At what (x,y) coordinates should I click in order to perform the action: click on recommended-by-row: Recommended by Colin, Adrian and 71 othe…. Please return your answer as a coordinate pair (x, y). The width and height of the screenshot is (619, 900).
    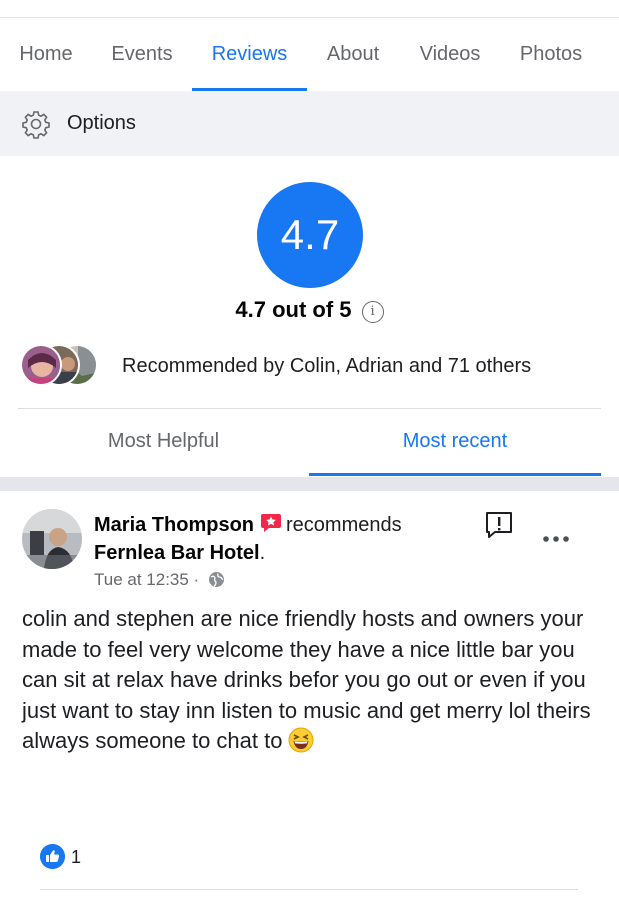
    Looking at the image, I should click on (310, 366).